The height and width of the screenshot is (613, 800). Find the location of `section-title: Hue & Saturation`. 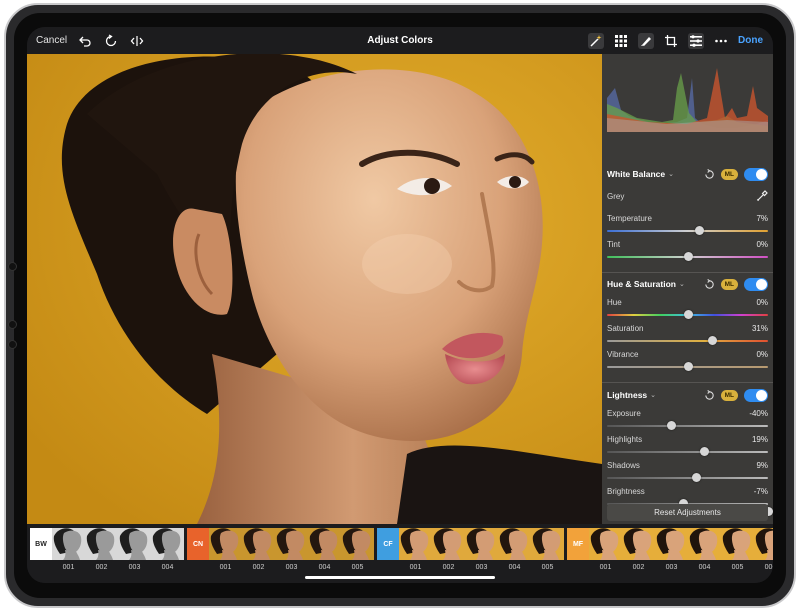

section-title: Hue & Saturation is located at coordinates (641, 284).